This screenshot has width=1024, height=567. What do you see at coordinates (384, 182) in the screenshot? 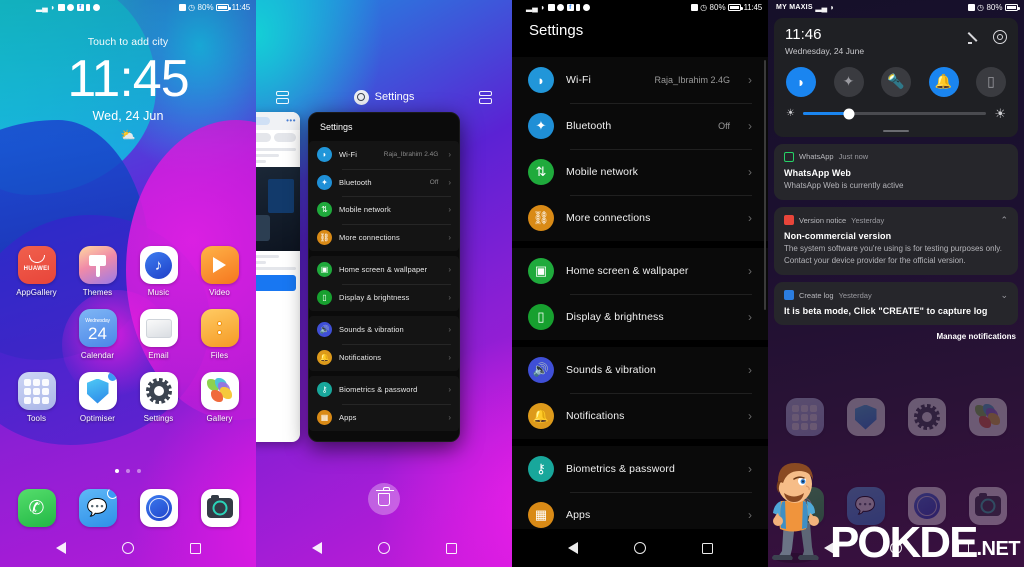
I see `floating-row-bluetooth: ✦ Bluetooth Off ›` at bounding box center [384, 182].